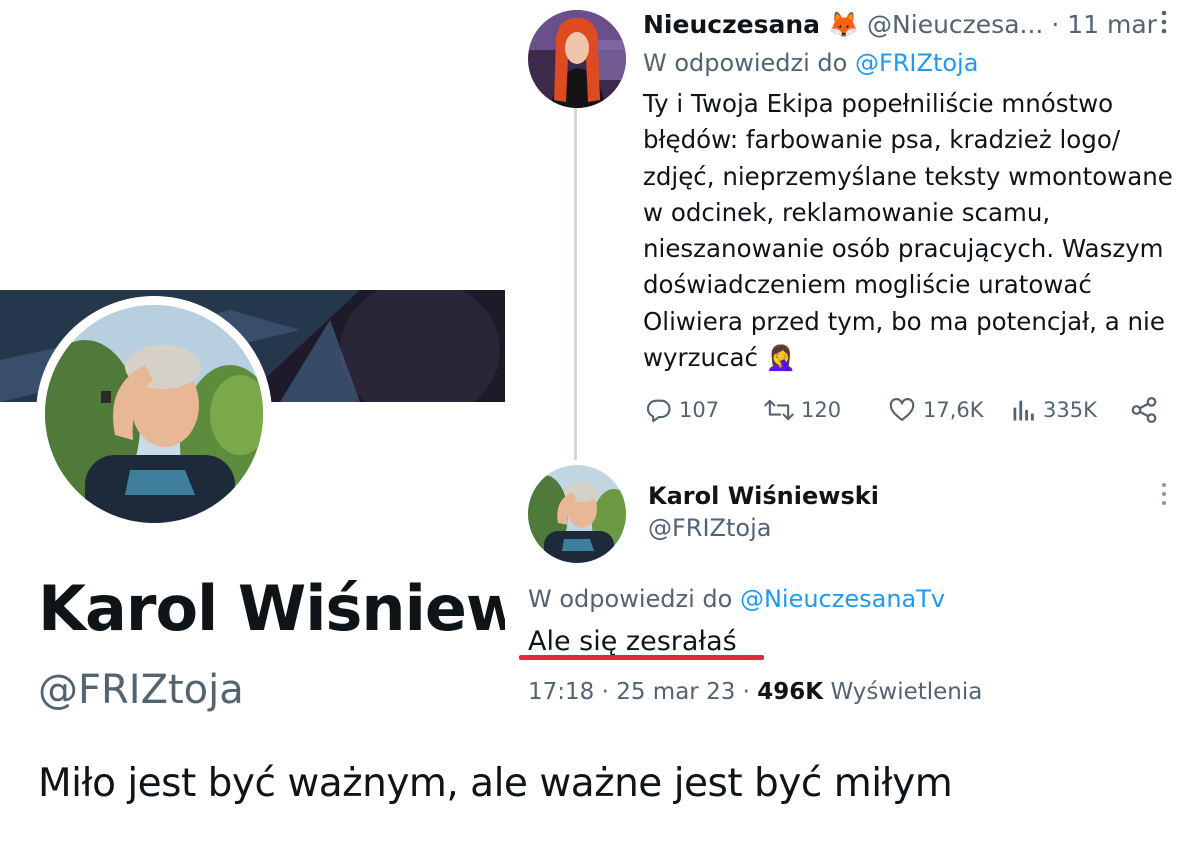 This screenshot has width=1200, height=851. Describe the element at coordinates (953, 410) in the screenshot. I see `like-count: 17,6K` at that location.